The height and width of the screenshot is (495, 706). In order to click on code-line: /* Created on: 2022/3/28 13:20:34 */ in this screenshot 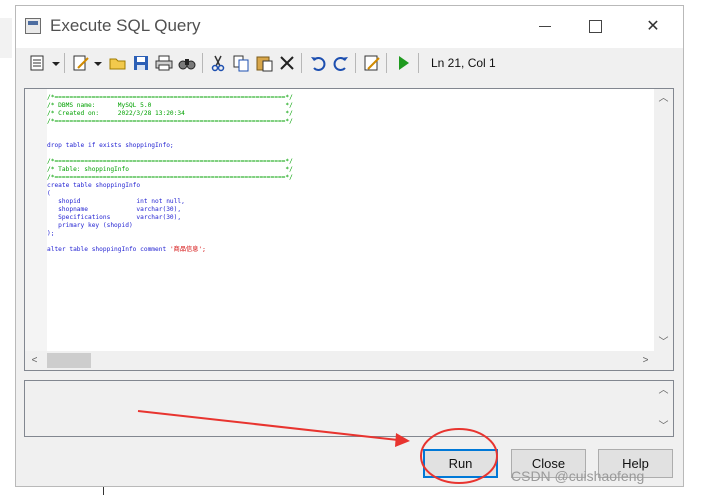, I will do `click(351, 114)`.